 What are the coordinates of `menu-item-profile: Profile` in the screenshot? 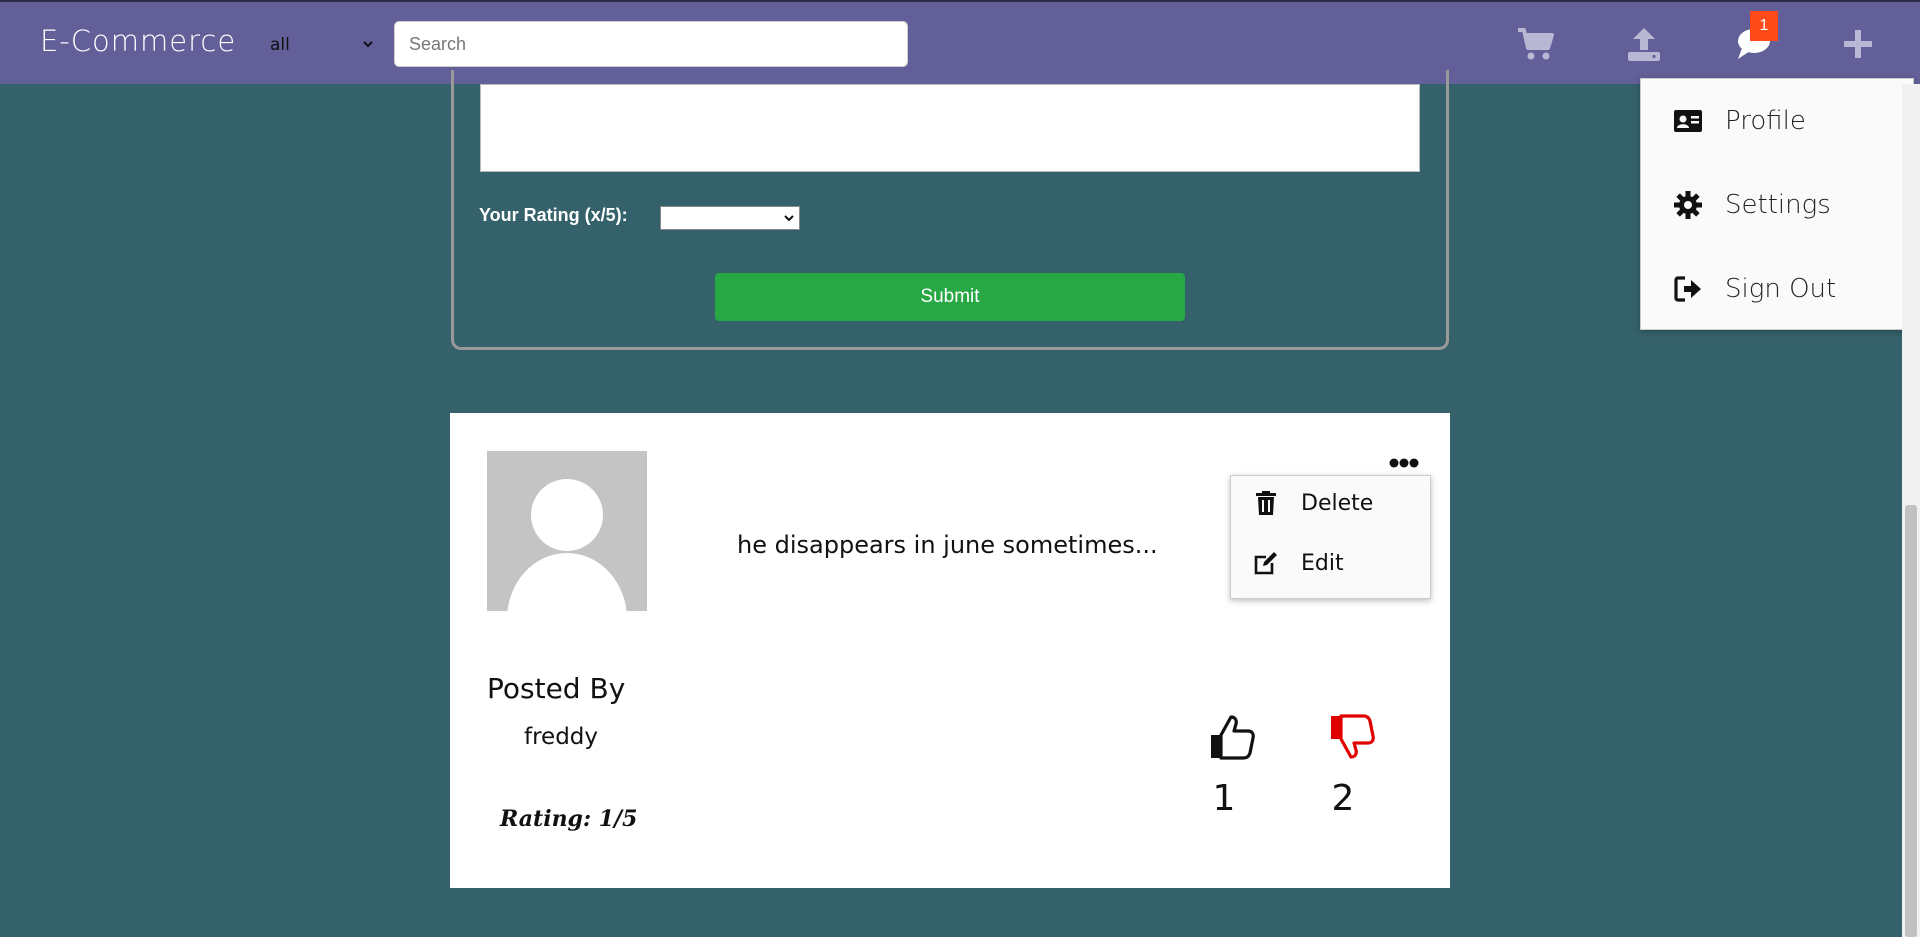 It's located at (1739, 121).